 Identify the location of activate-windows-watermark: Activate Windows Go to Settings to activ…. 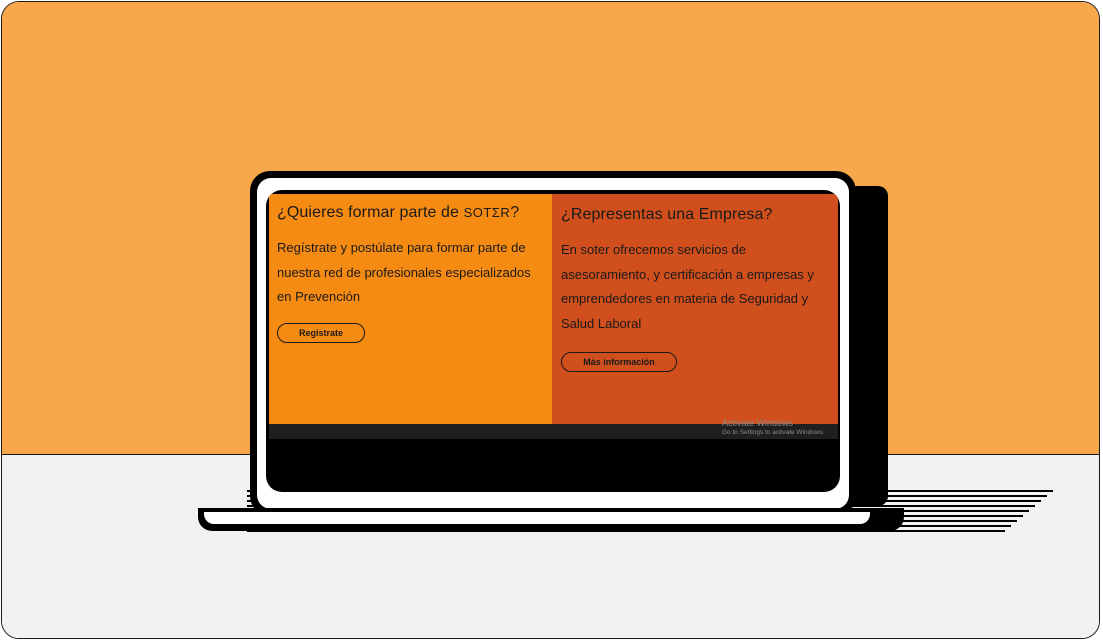
(773, 428).